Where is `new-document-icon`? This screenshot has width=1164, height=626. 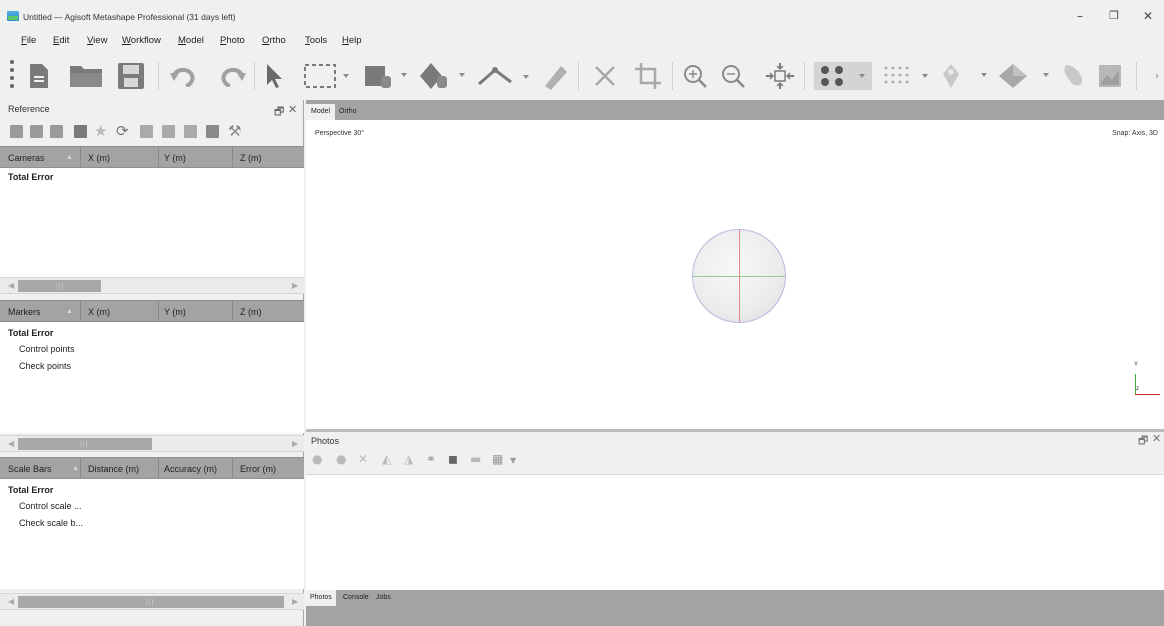 new-document-icon is located at coordinates (39, 76).